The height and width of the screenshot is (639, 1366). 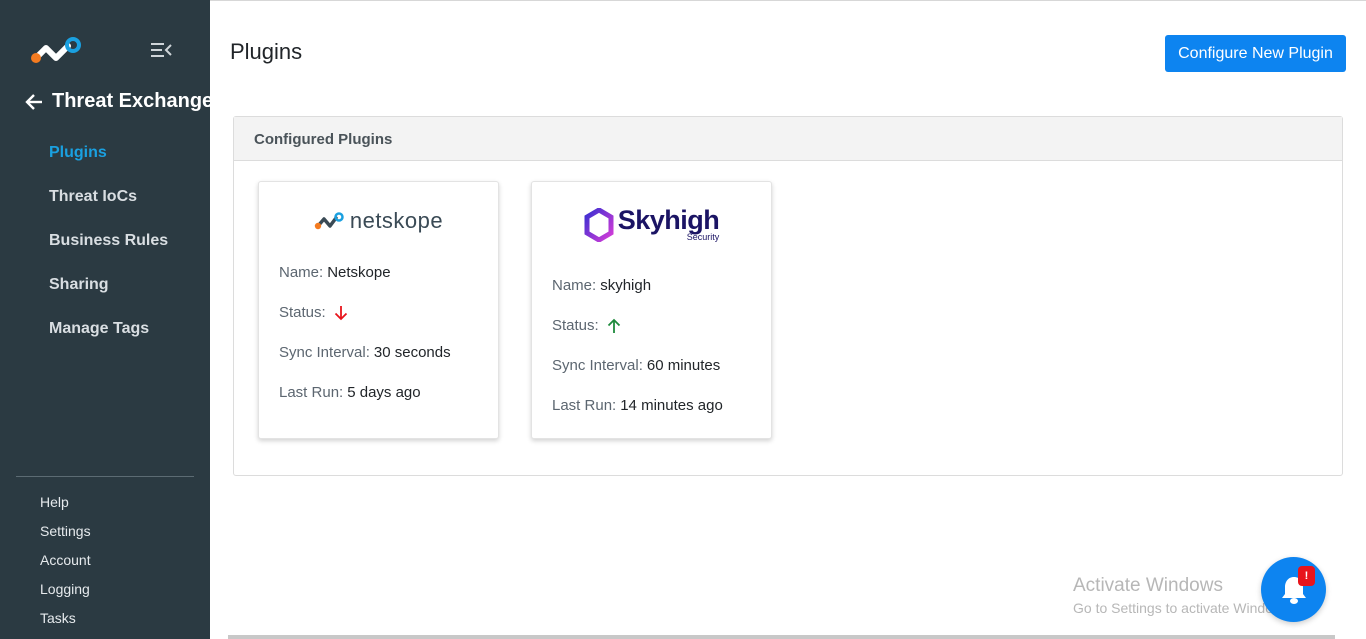 I want to click on arrow-up-icon, so click(x=613, y=325).